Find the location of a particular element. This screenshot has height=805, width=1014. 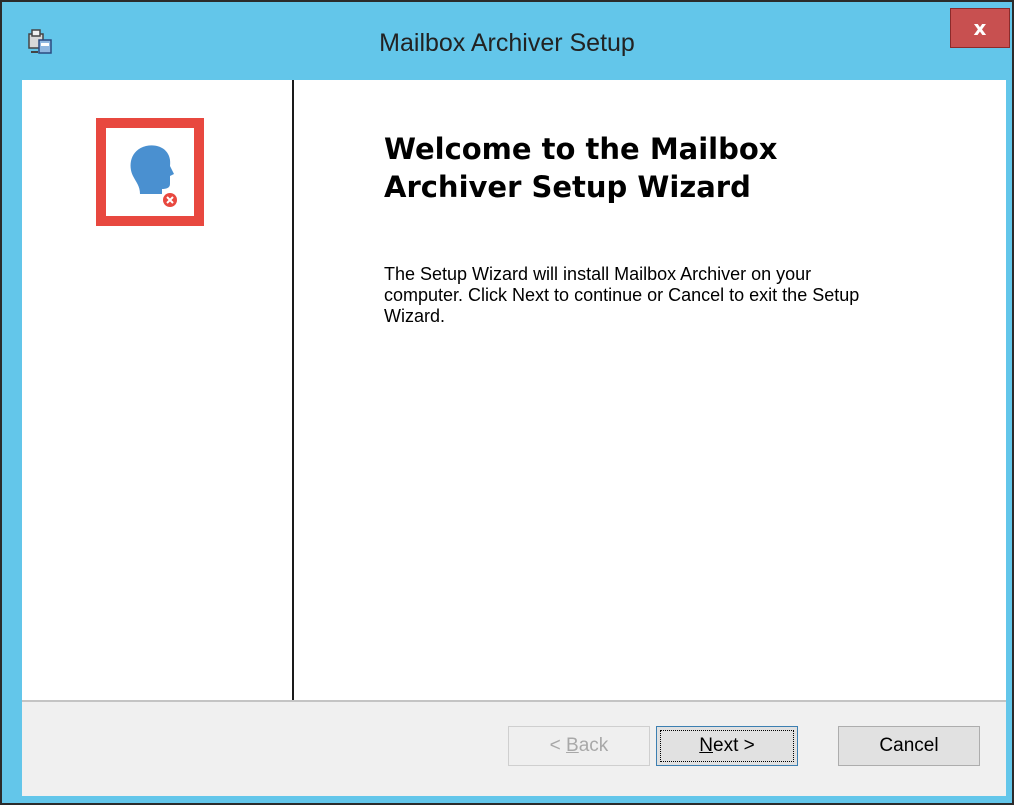

welcome-heading-line-2: Archiver Setup Wizard is located at coordinates (567, 187).